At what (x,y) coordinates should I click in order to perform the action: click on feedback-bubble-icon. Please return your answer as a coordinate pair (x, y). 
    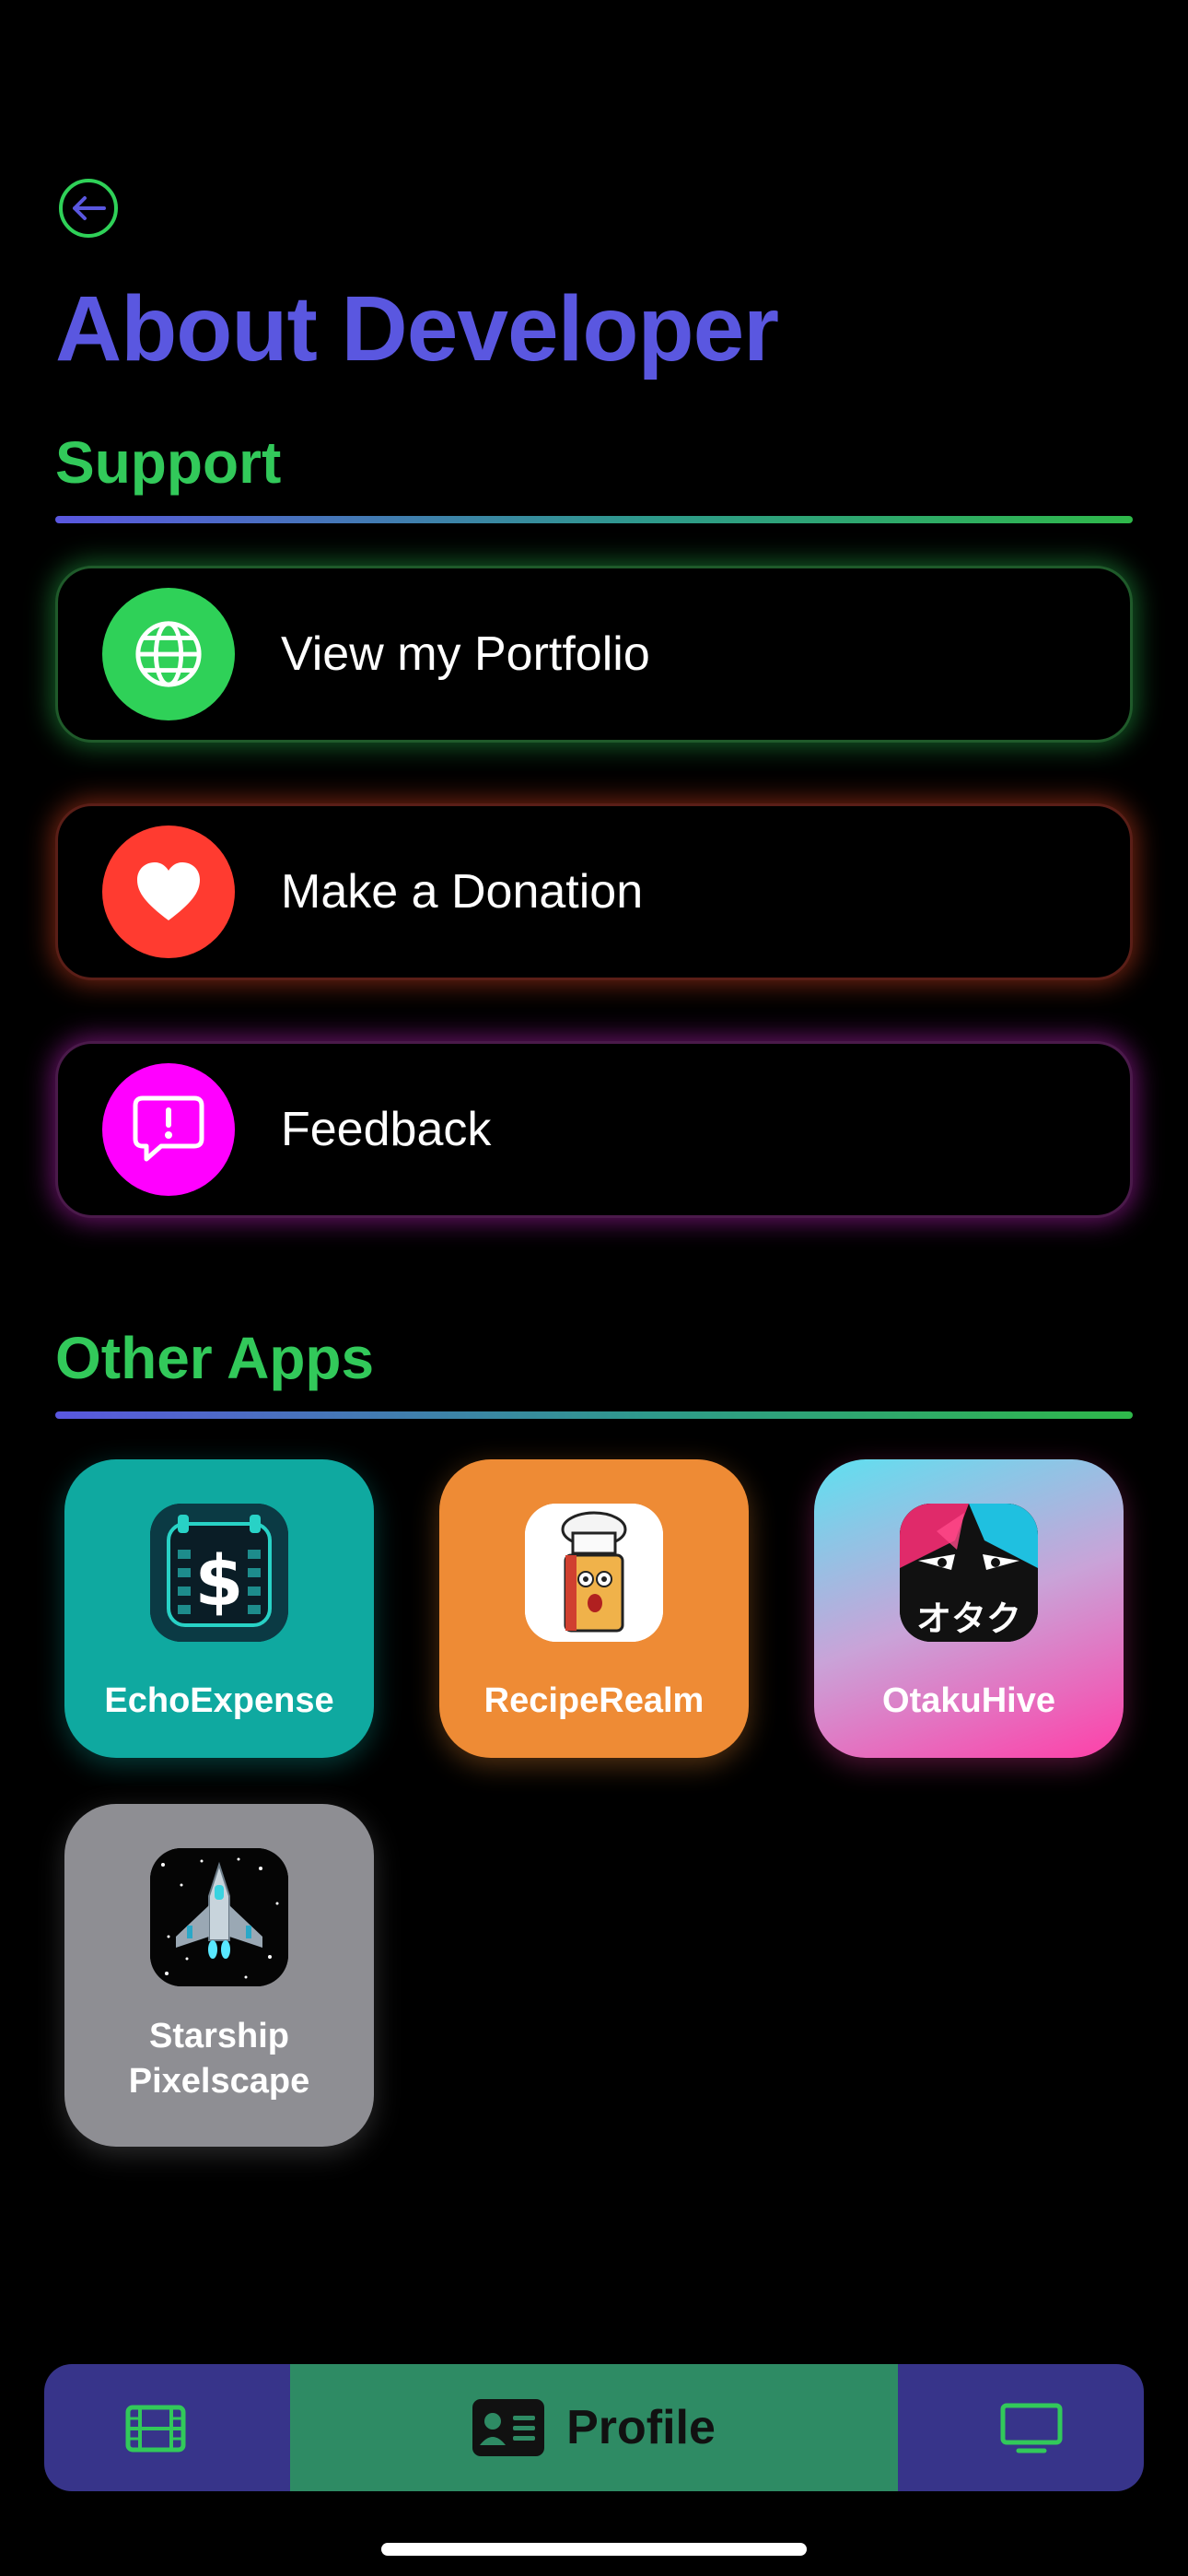
    Looking at the image, I should click on (168, 1129).